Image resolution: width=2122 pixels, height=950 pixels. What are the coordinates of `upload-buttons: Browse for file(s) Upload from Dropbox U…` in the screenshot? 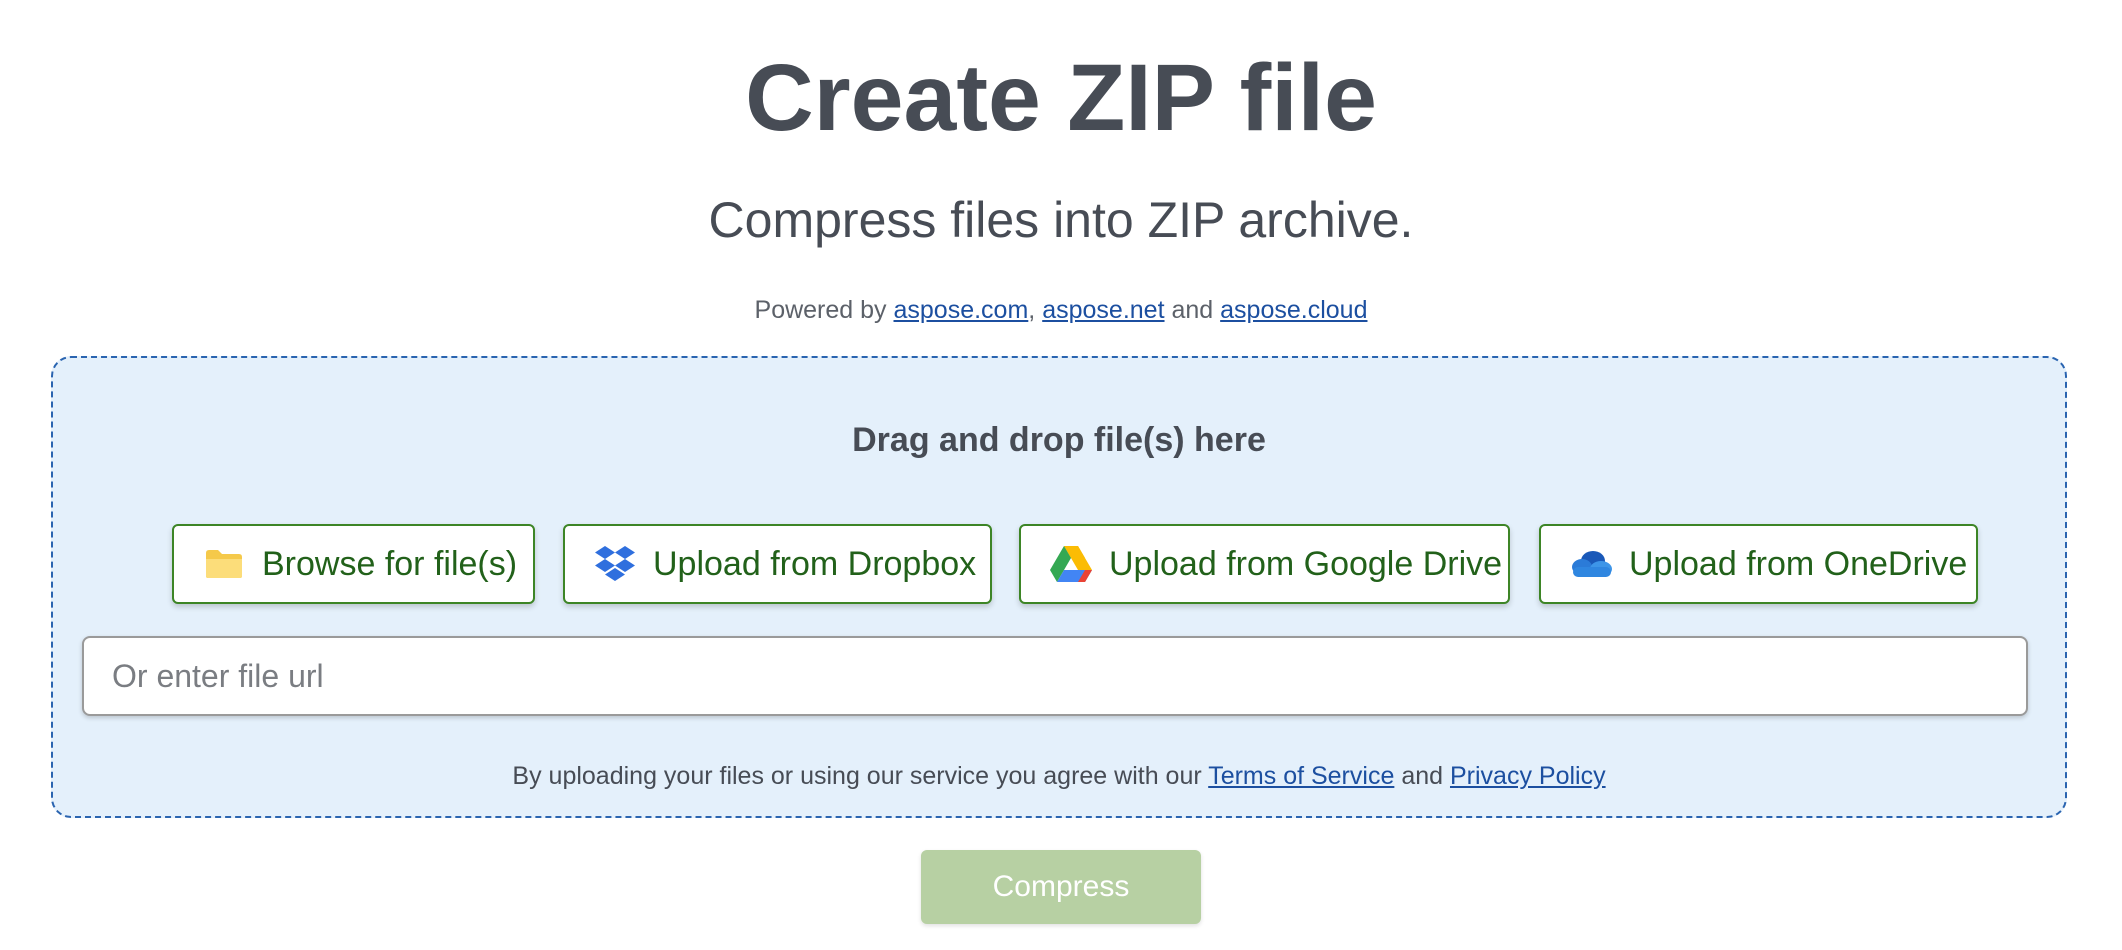 It's located at (1059, 564).